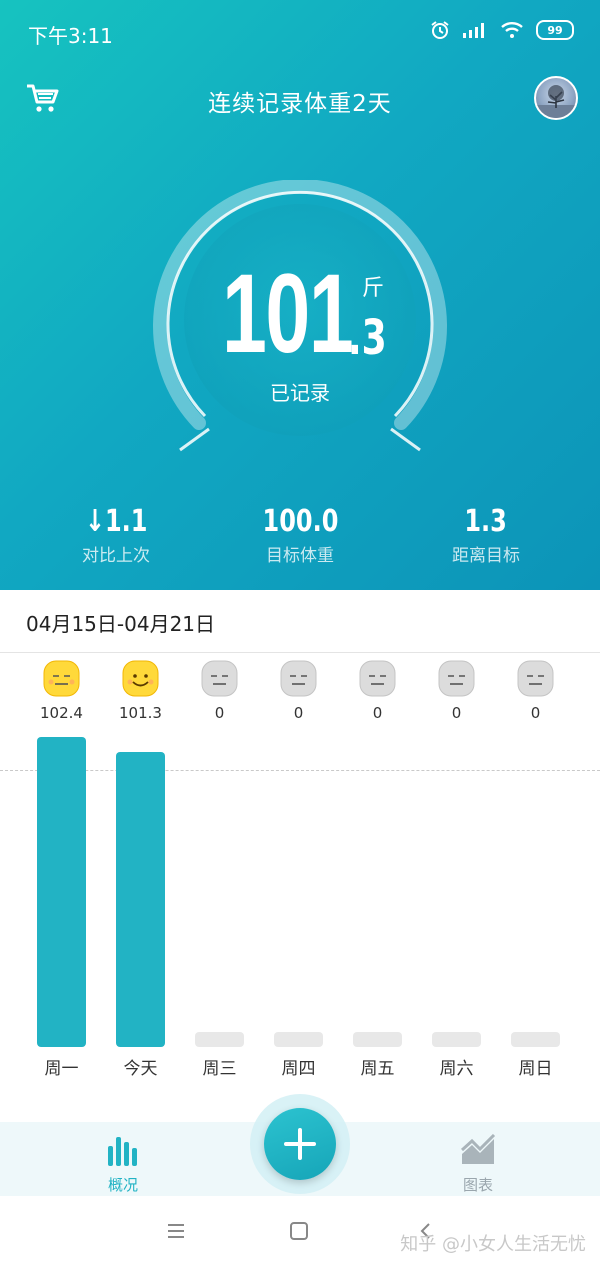 The image size is (600, 1267). I want to click on stat-label: 距离目标, so click(486, 556).